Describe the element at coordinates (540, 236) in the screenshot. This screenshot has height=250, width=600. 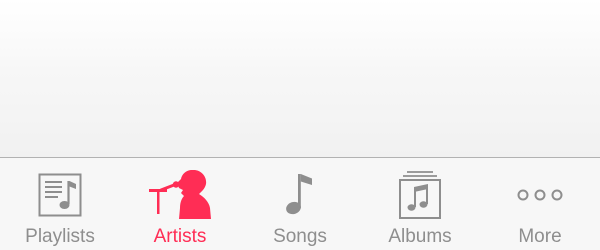
I see `tab-label-more: More` at that location.